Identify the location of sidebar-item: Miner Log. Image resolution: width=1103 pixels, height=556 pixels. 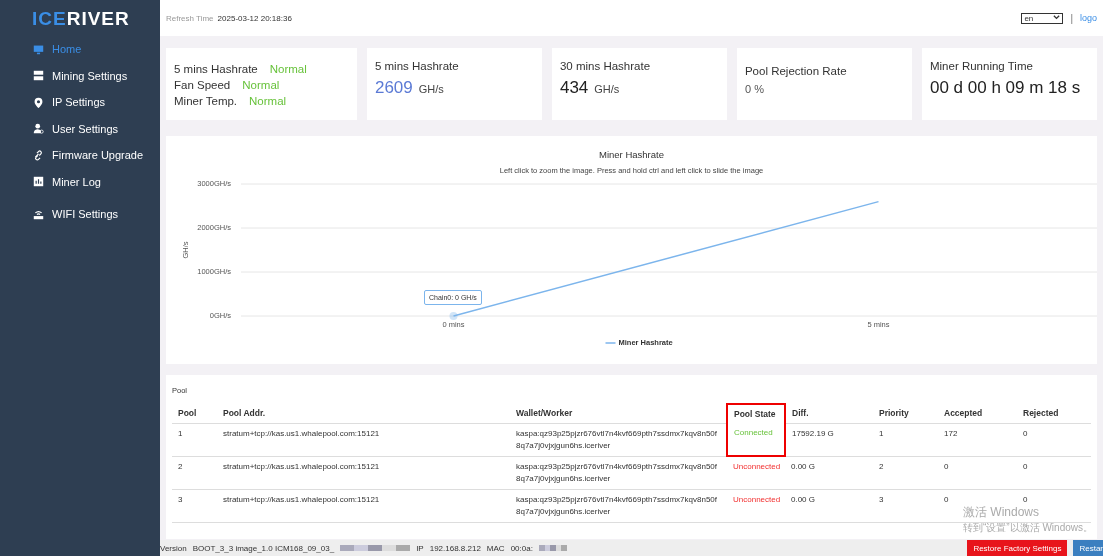
(80, 181).